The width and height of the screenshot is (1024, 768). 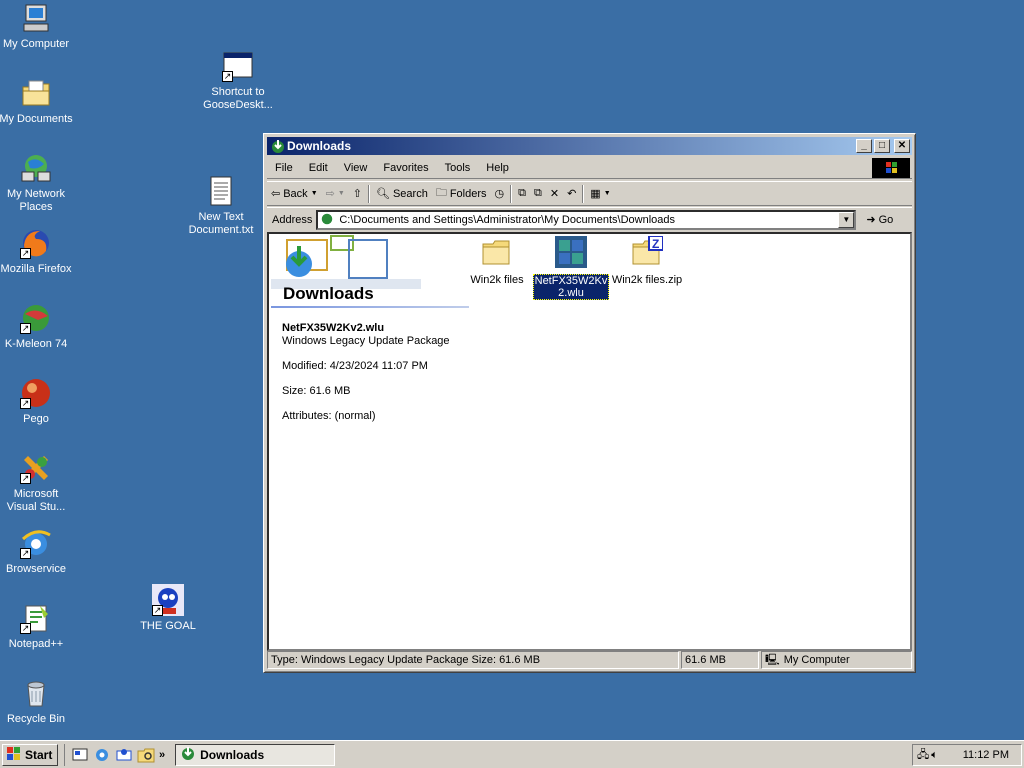 What do you see at coordinates (316, 391) in the screenshot?
I see `selected-file-size: Size: 61.6 MB` at bounding box center [316, 391].